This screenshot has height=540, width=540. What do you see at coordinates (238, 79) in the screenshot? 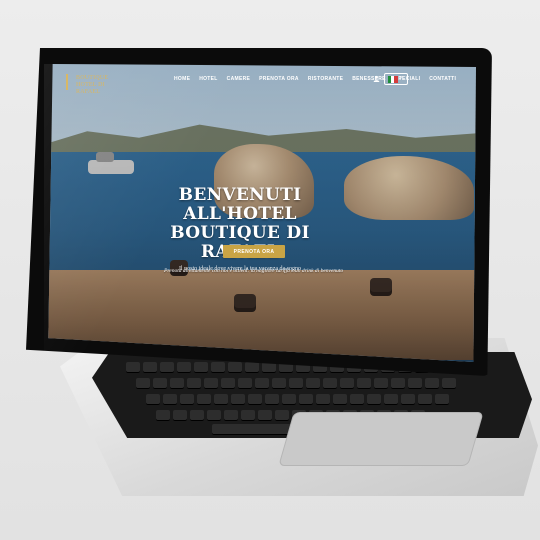
I see `nav-item-camere: CAMERE` at bounding box center [238, 79].